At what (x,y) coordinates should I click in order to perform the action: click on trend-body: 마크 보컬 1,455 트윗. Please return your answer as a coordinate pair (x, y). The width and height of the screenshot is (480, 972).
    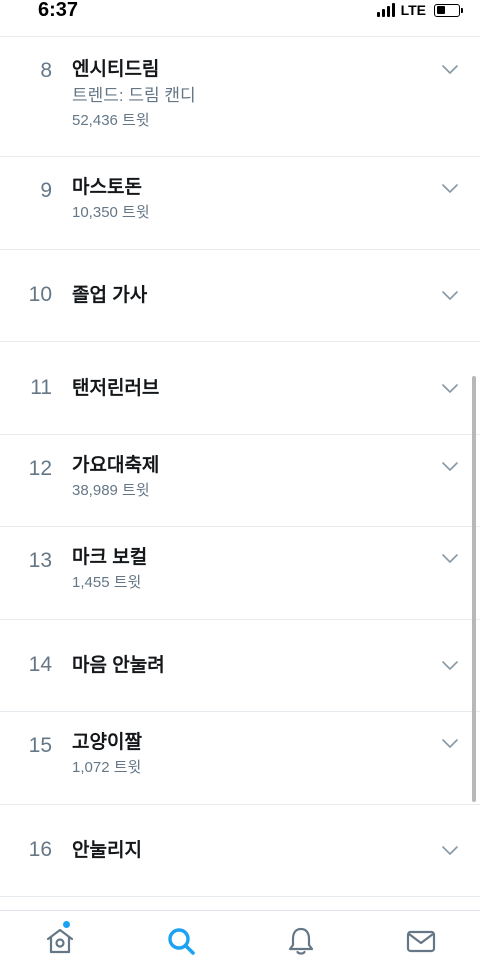
    Looking at the image, I should click on (246, 570).